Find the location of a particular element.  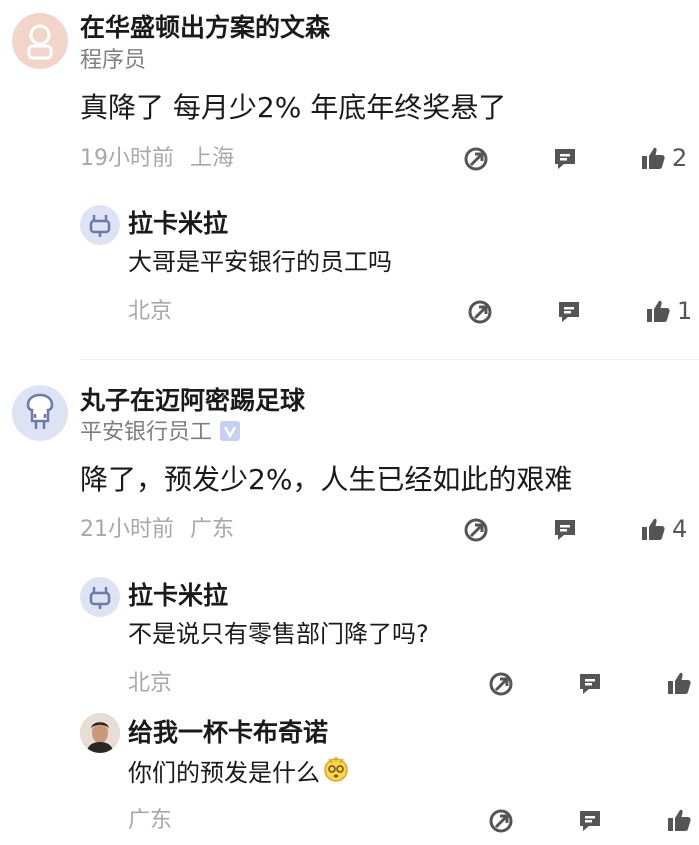

like-button: 1 is located at coordinates (668, 311).